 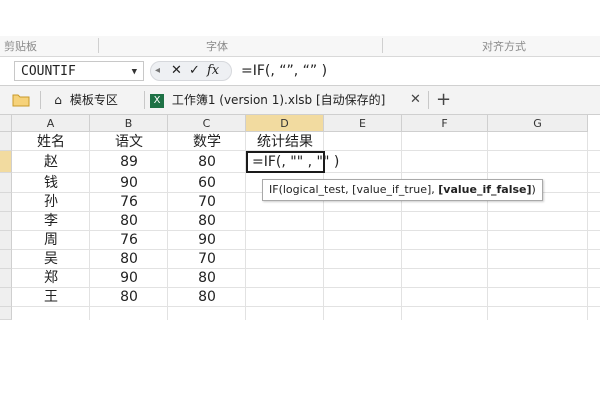 What do you see at coordinates (129, 123) in the screenshot?
I see `column-header-b: B` at bounding box center [129, 123].